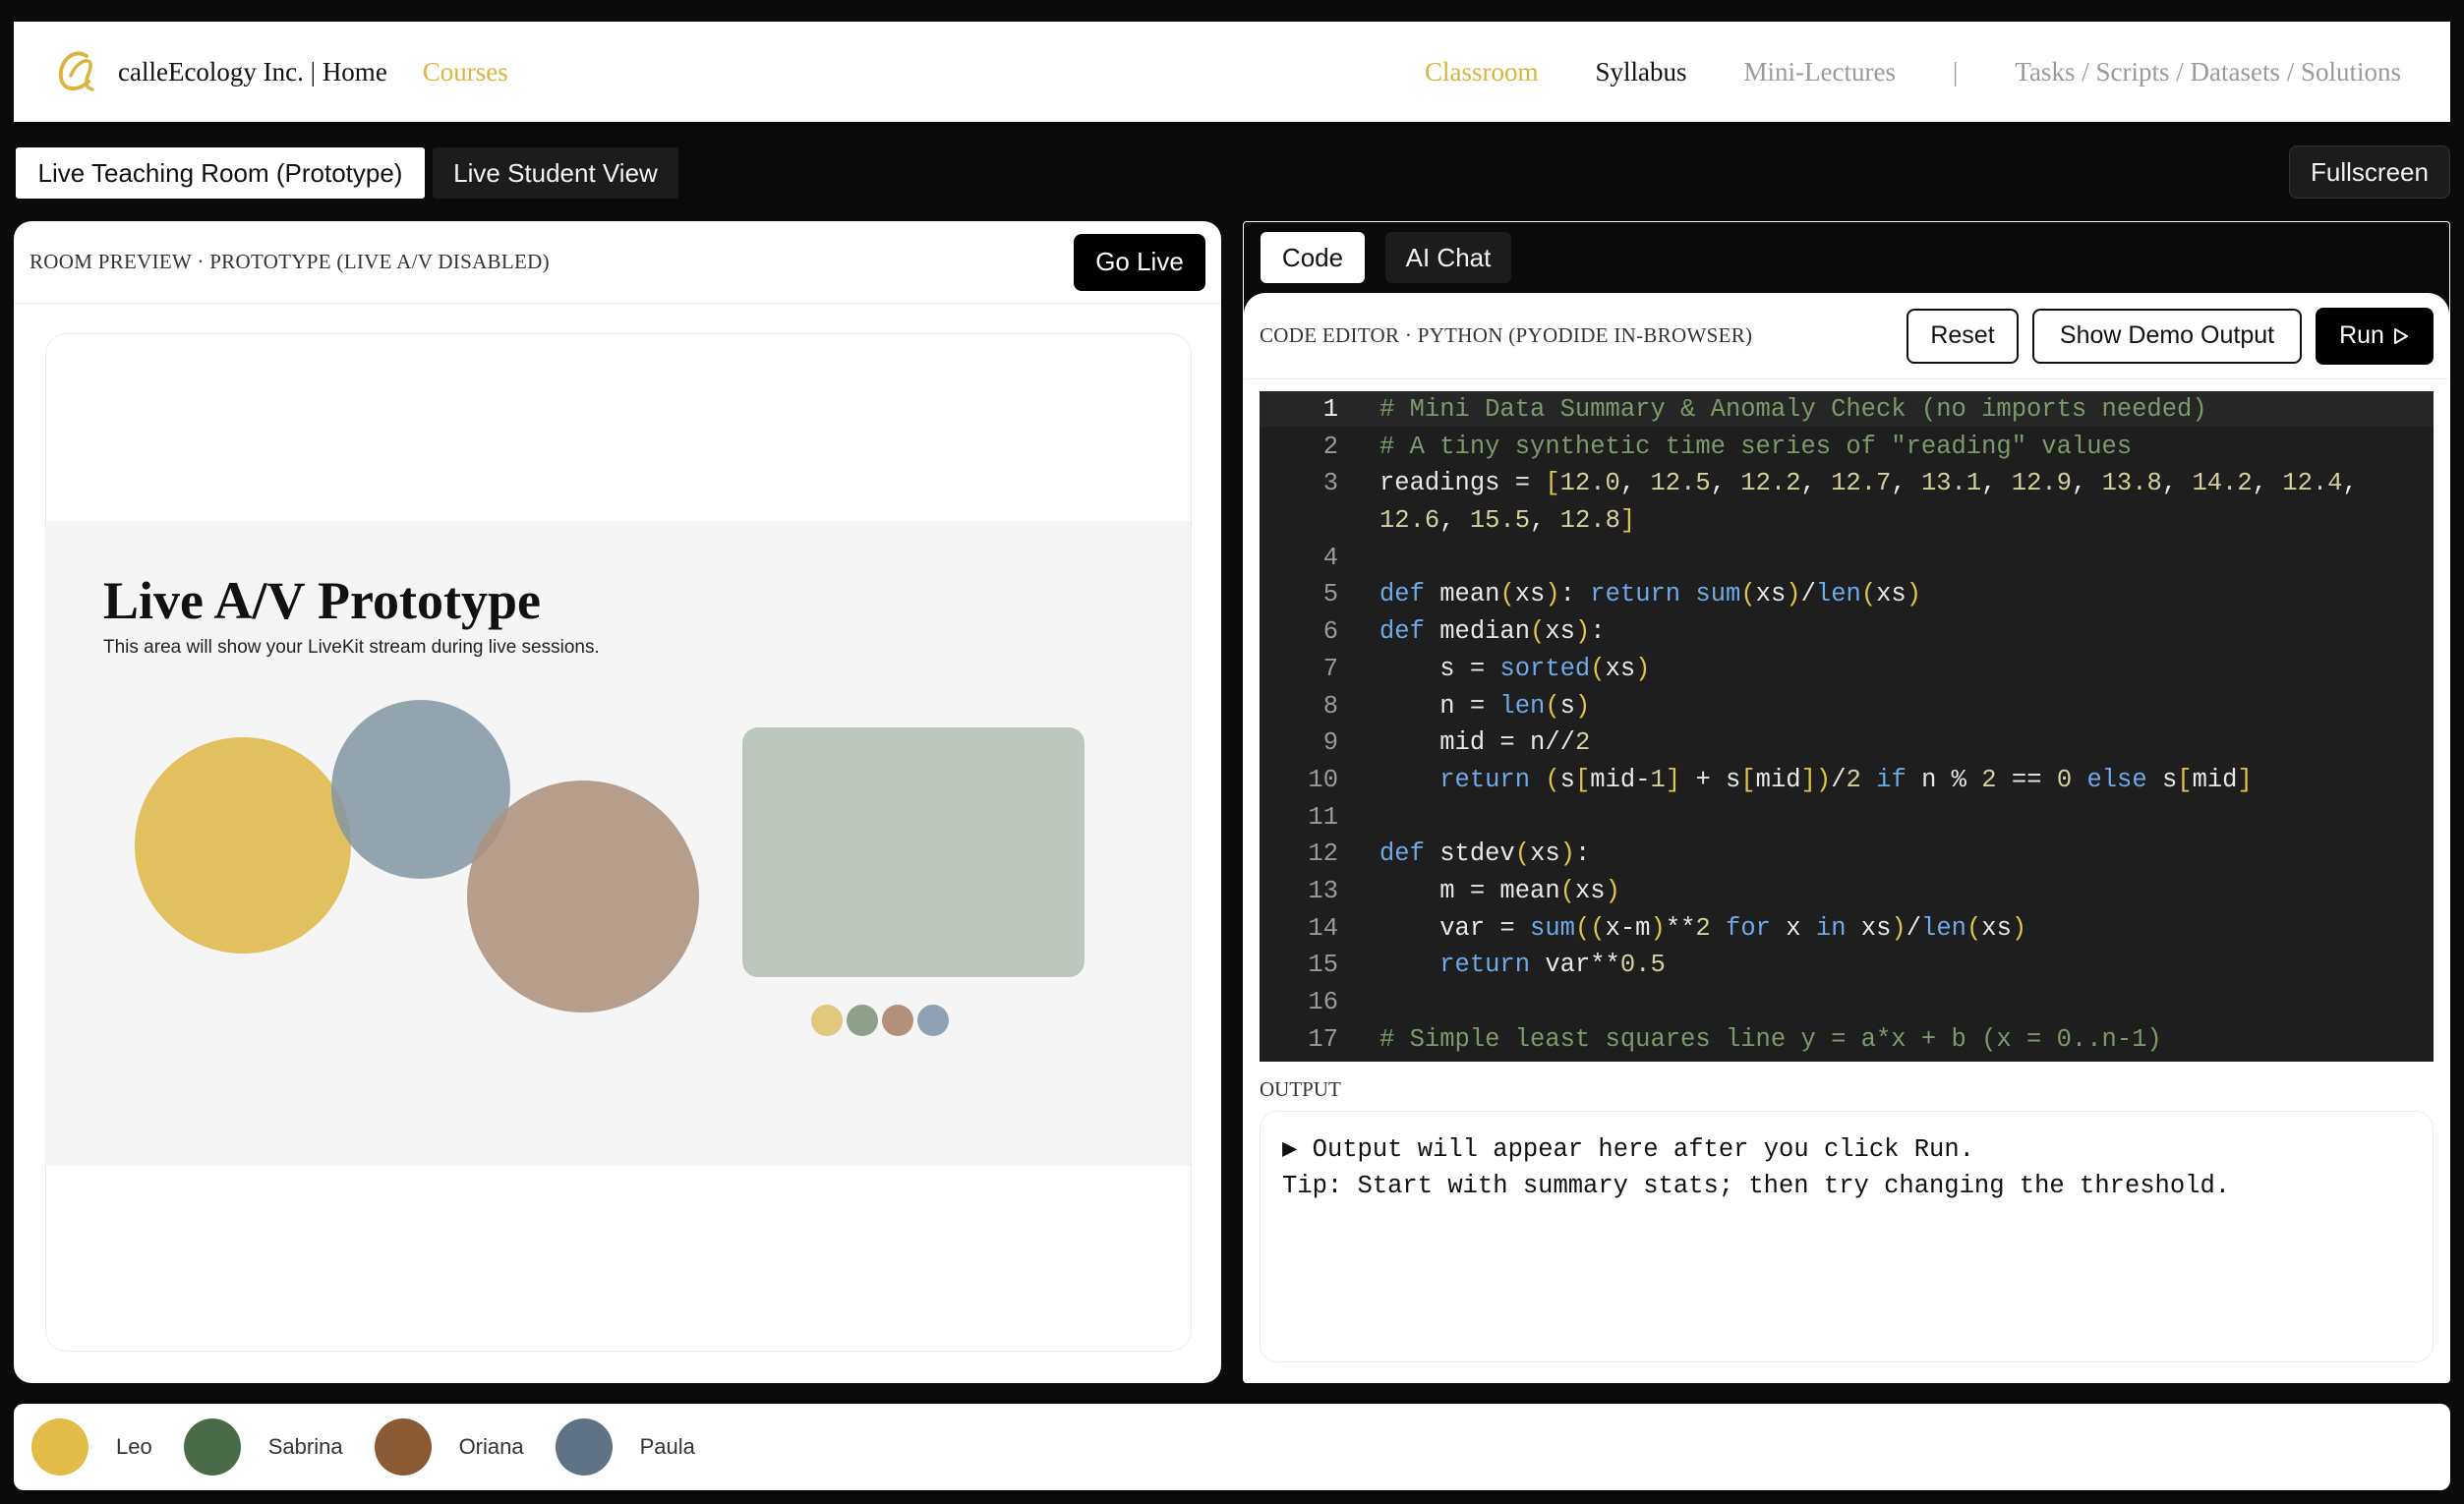 This screenshot has width=2464, height=1504. I want to click on play-outline-icon, so click(2400, 335).